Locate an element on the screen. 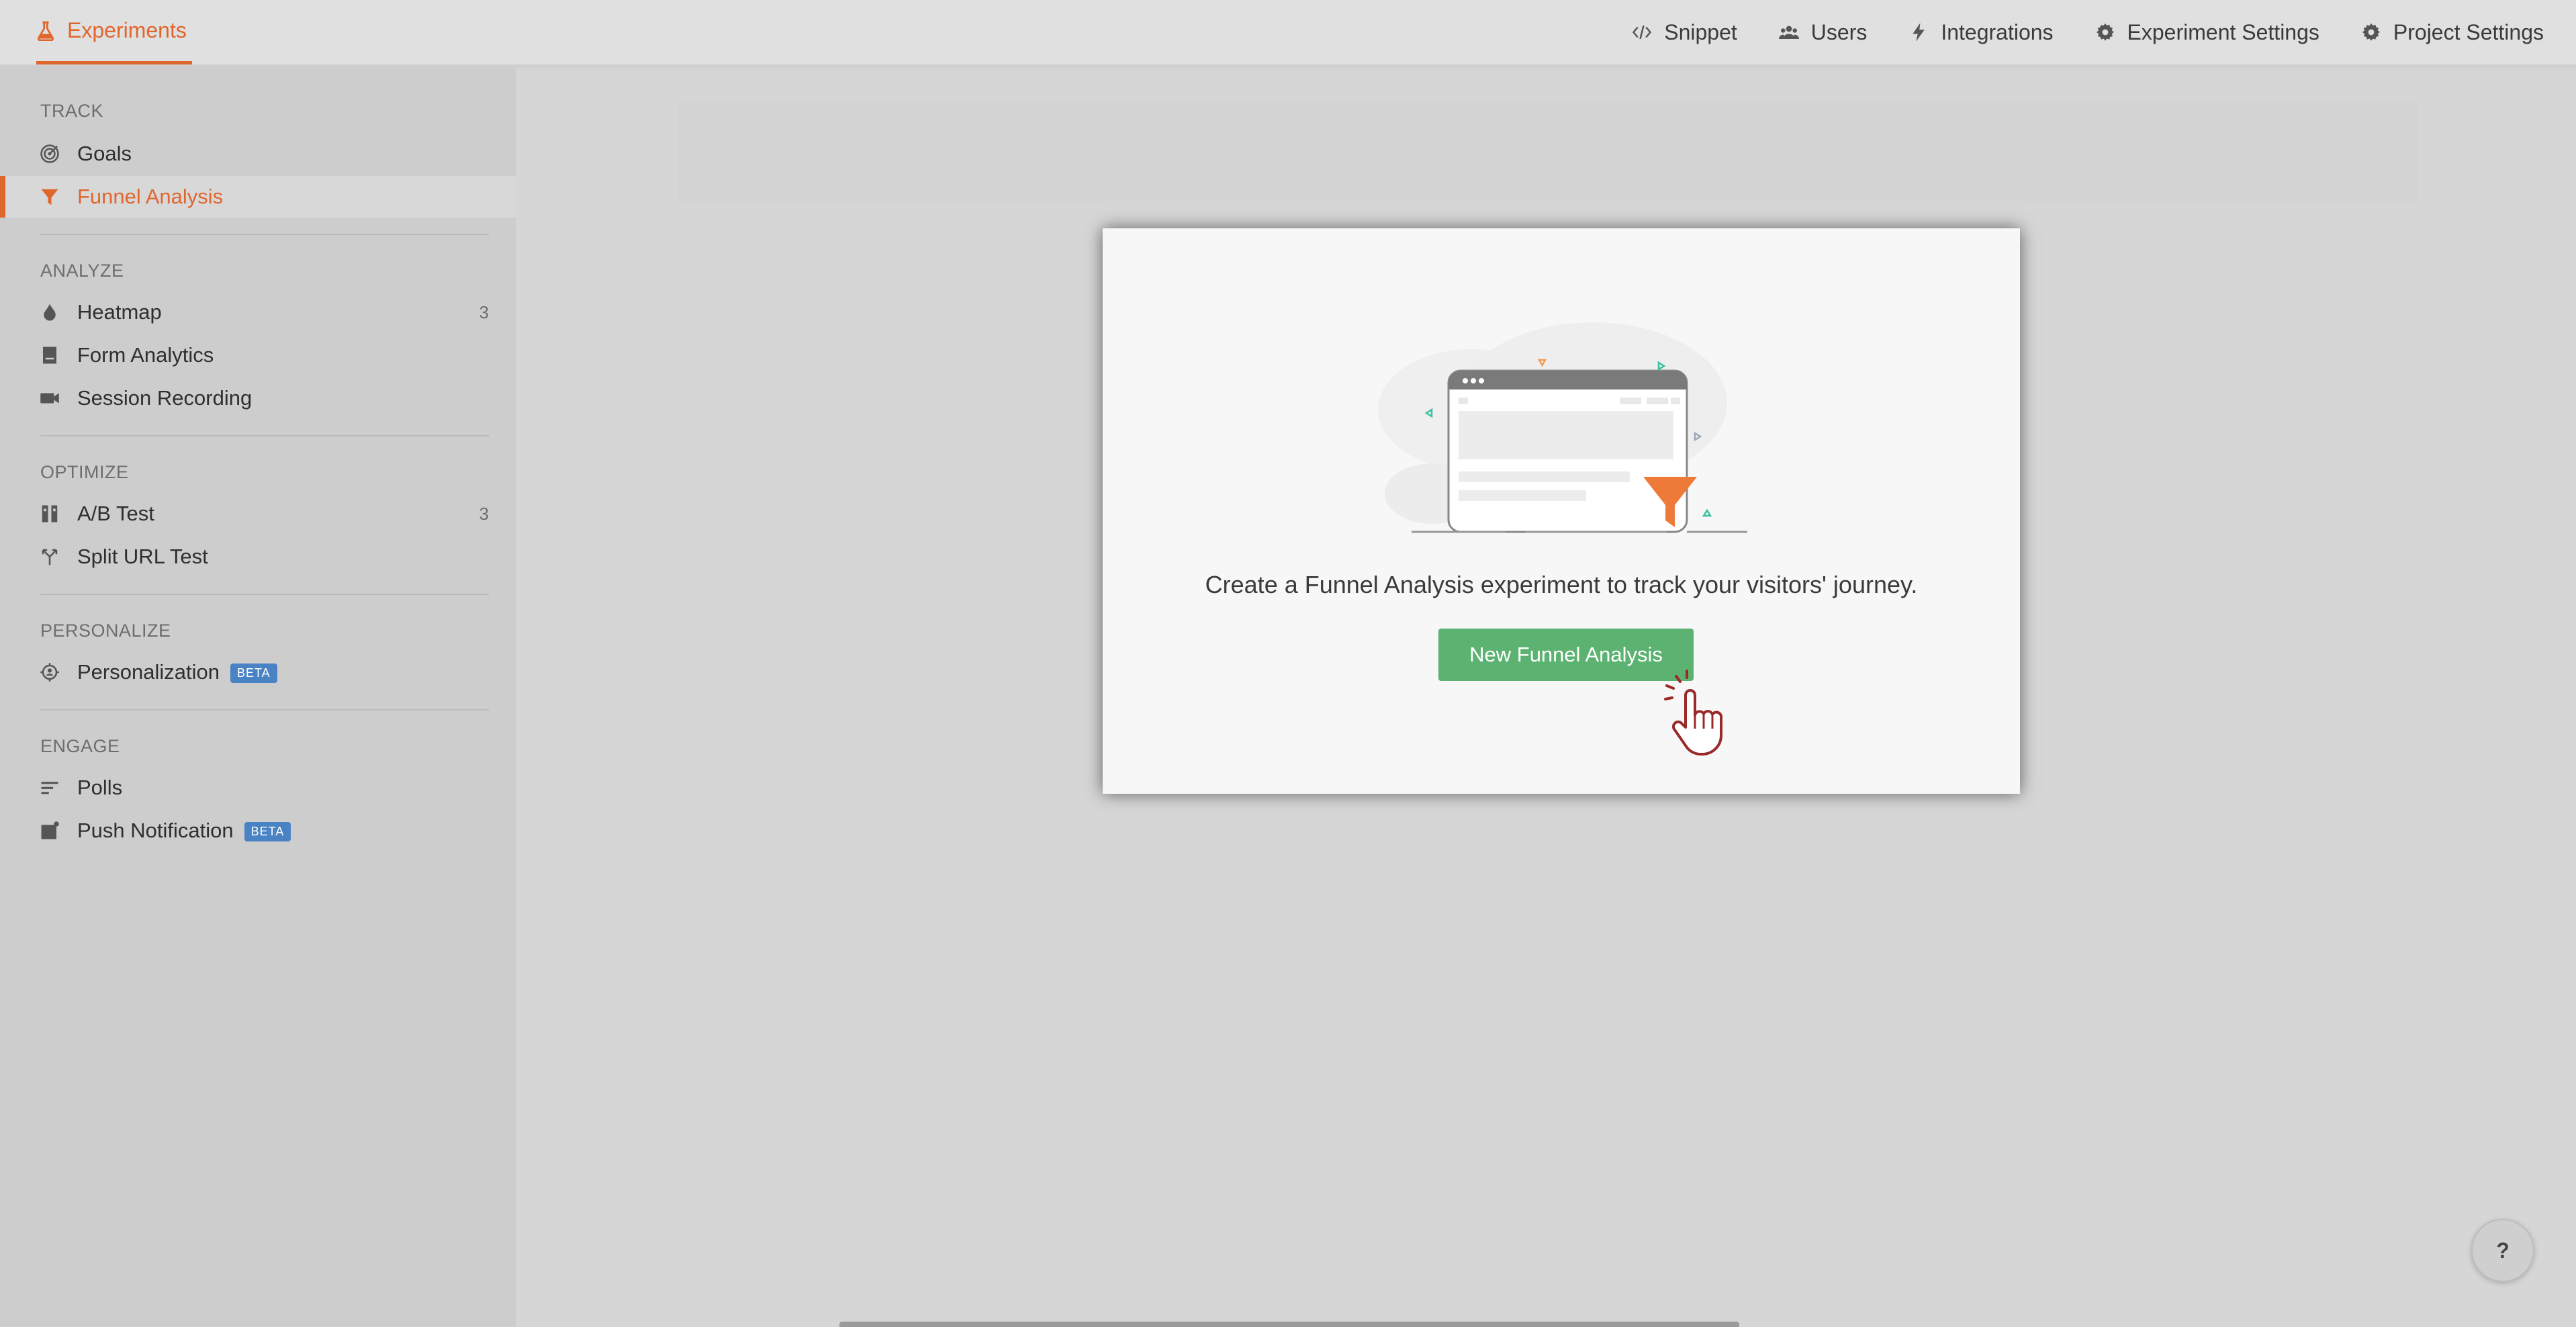 Image resolution: width=2576 pixels, height=1327 pixels. personalization-label: Personalization is located at coordinates (148, 672).